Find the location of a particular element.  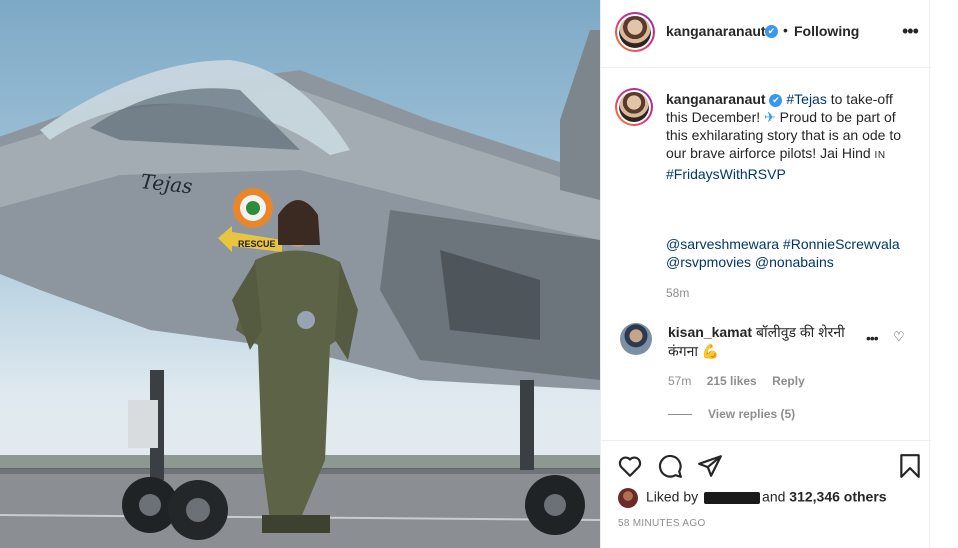

view-replies-label: View replies (5) is located at coordinates (752, 414).